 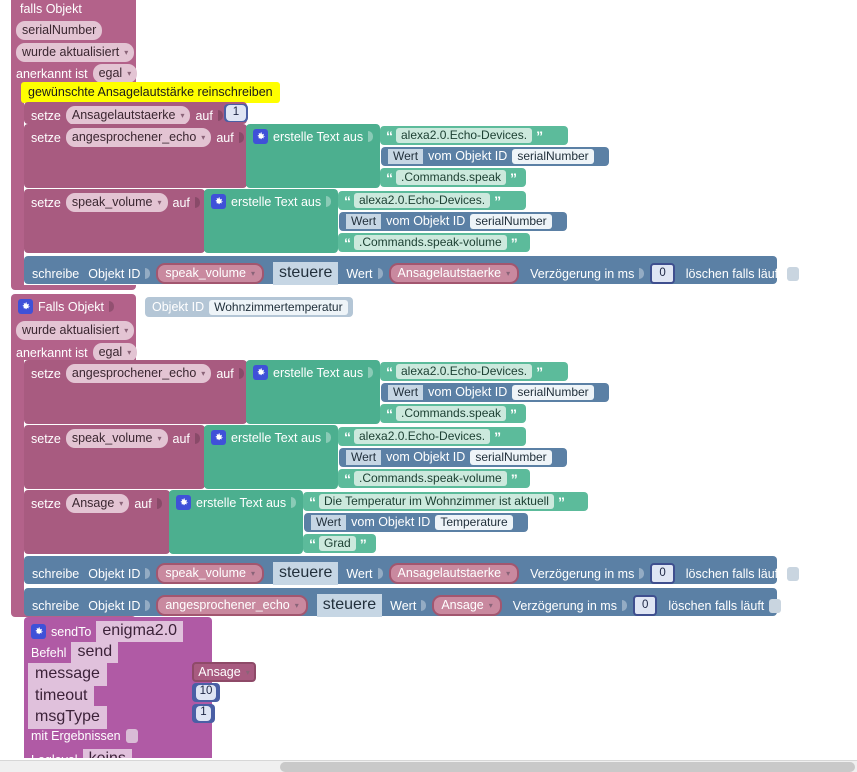 I want to click on text-literal-block-4b: “ .Commands.speak-volume ”, so click(x=434, y=478).